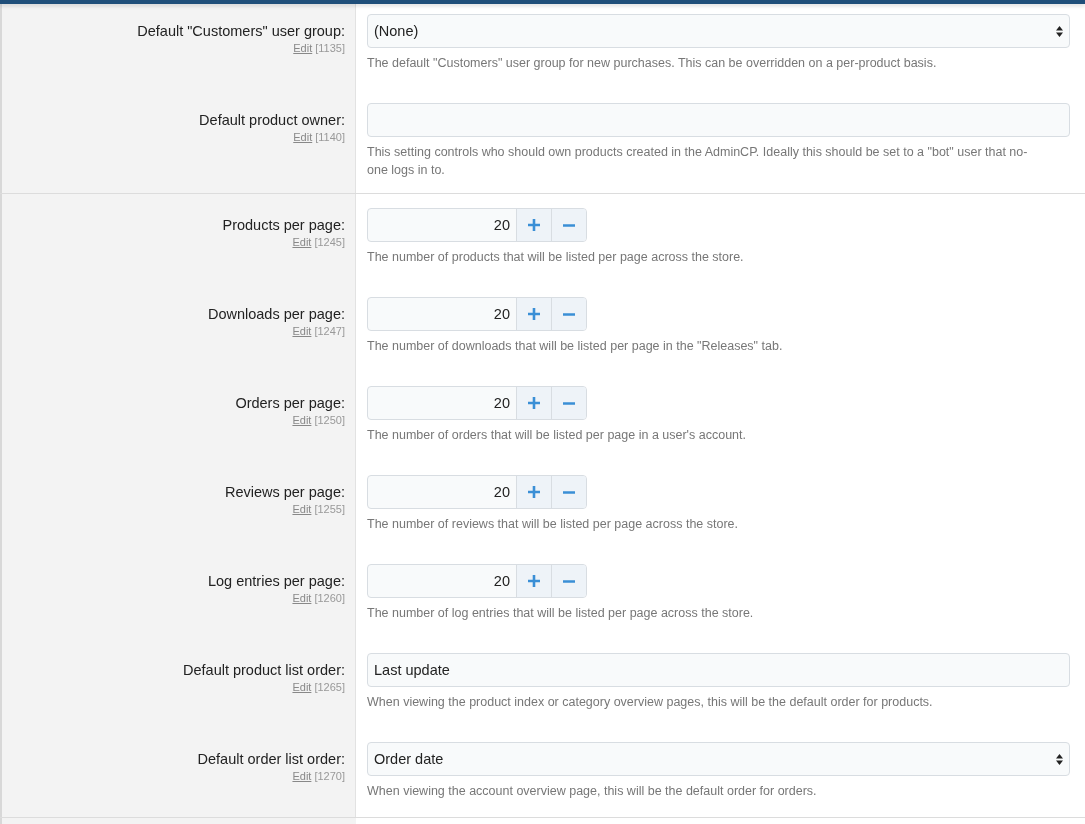 This screenshot has width=1085, height=824. Describe the element at coordinates (592, 791) in the screenshot. I see `help-text: When viewing the account overview page, this will be the default order for orders.` at that location.